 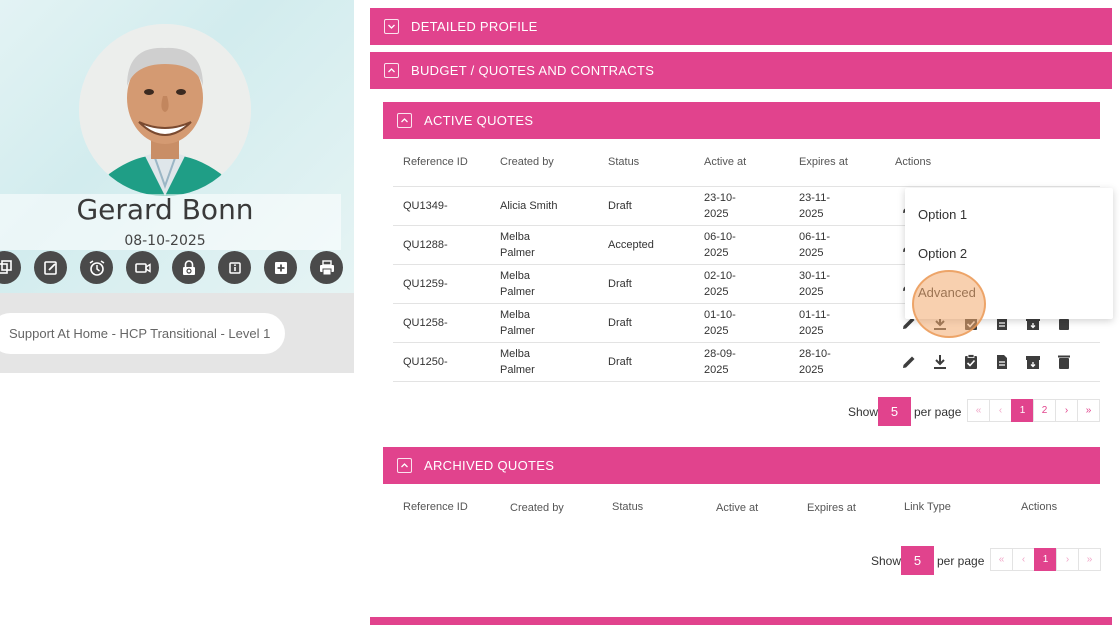 What do you see at coordinates (425, 362) in the screenshot?
I see `cell-reference: QU1250-` at bounding box center [425, 362].